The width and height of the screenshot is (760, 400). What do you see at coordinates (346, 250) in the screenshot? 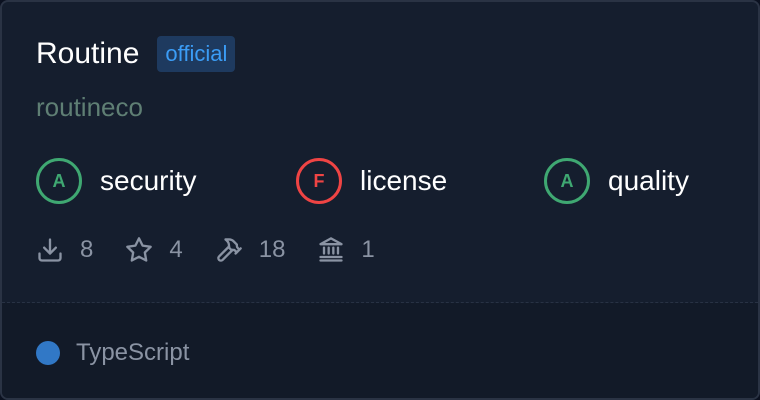
I see `stat-dependents: 1` at bounding box center [346, 250].